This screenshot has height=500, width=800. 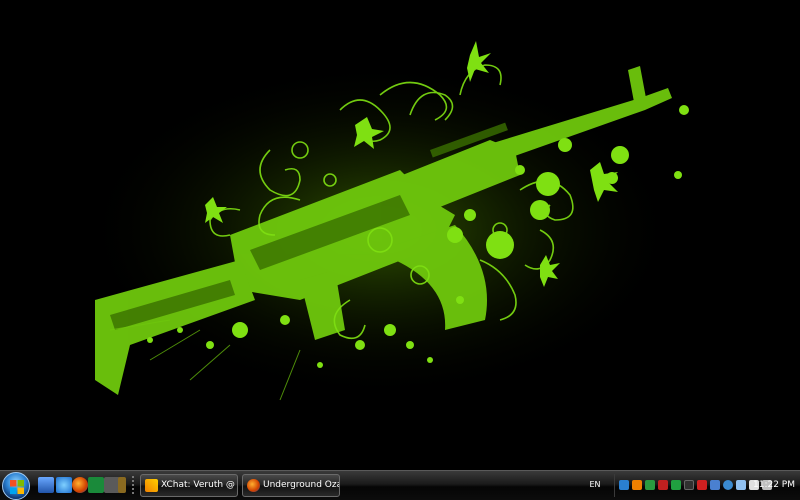 I want to click on show-desktop-icon, so click(x=46, y=485).